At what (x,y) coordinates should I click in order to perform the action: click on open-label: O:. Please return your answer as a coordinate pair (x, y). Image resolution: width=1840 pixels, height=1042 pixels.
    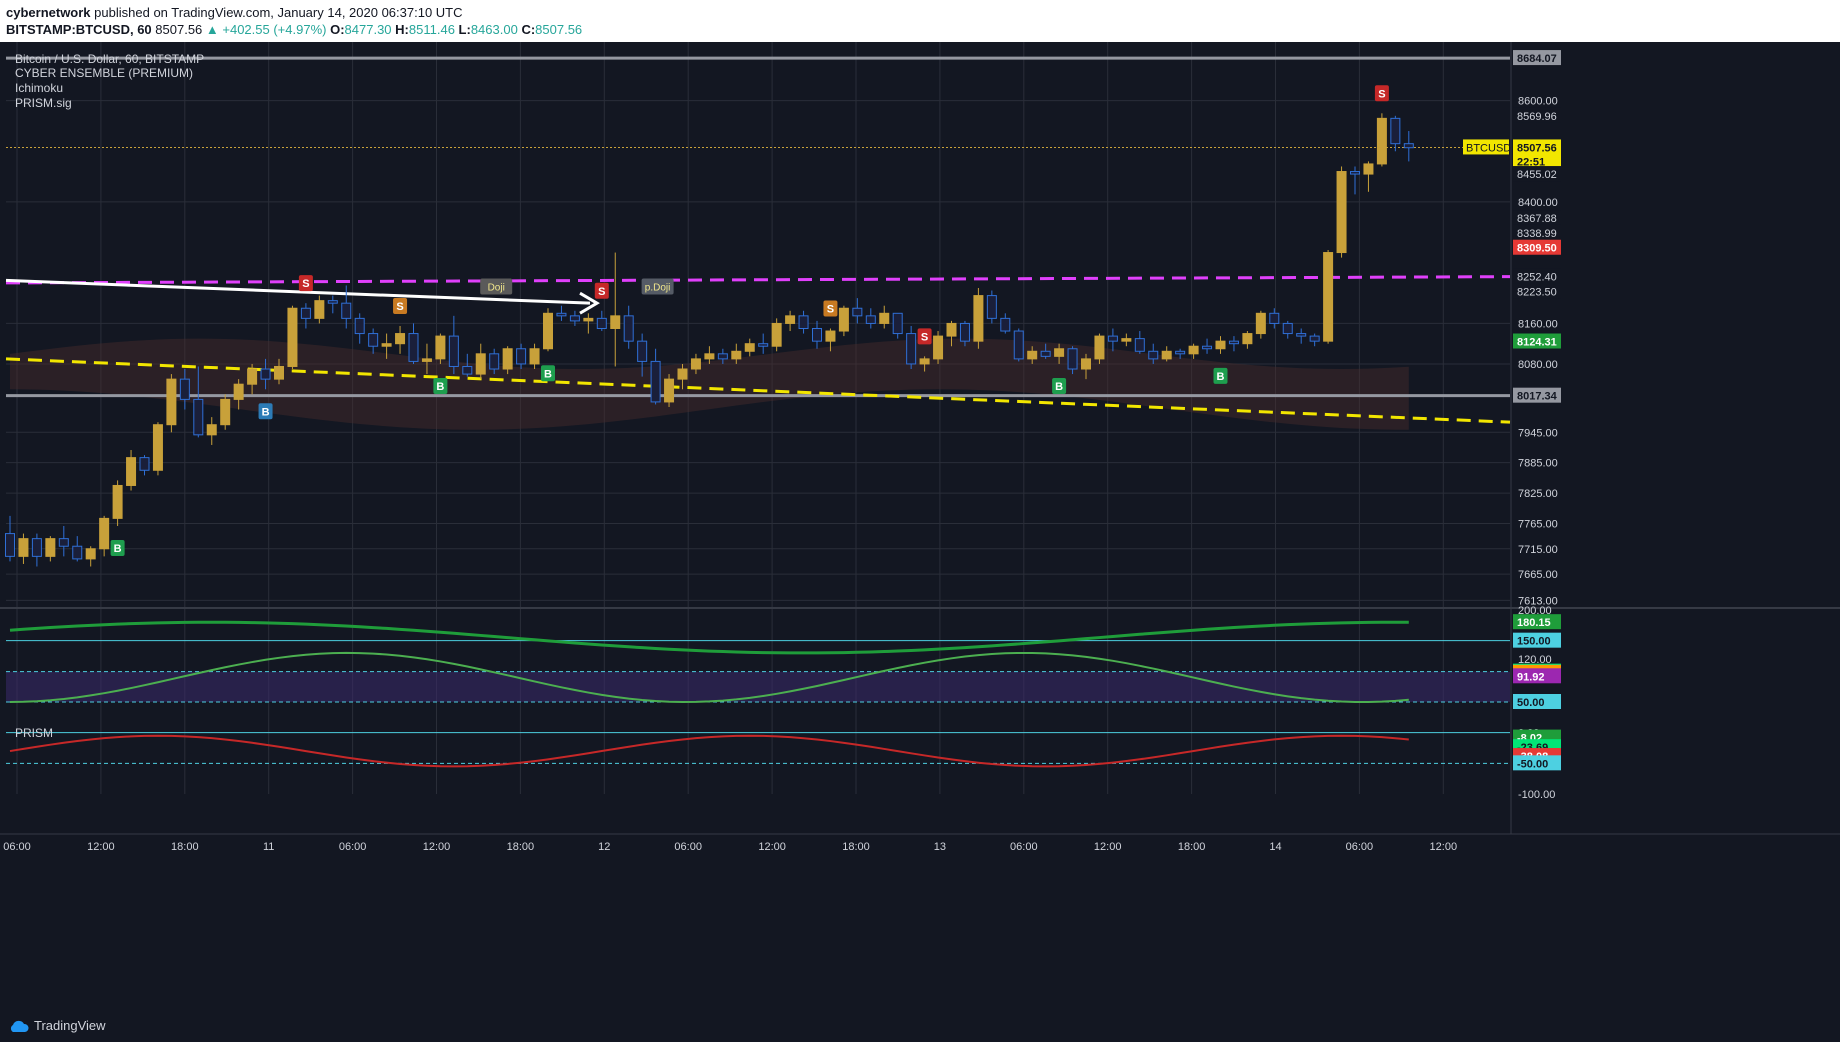
    Looking at the image, I should click on (337, 29).